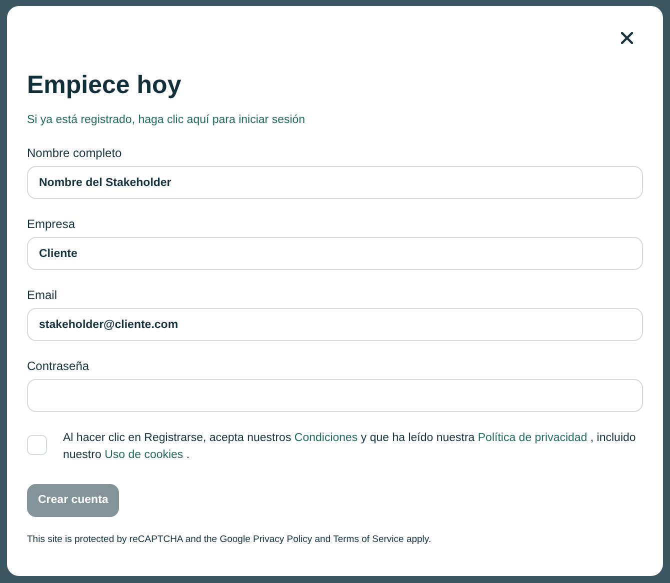 The height and width of the screenshot is (583, 670). What do you see at coordinates (58, 366) in the screenshot?
I see `field-label: Contraseña` at bounding box center [58, 366].